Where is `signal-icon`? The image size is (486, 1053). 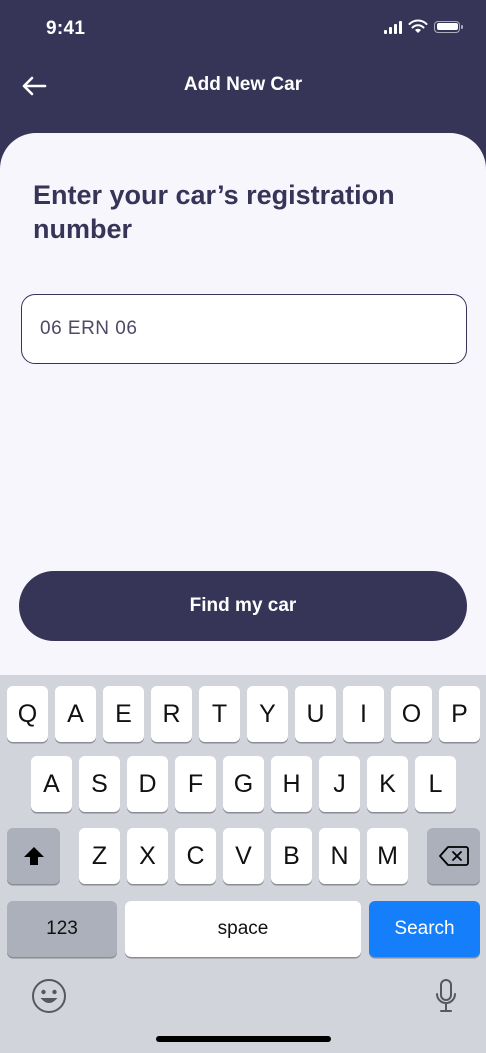 signal-icon is located at coordinates (393, 27).